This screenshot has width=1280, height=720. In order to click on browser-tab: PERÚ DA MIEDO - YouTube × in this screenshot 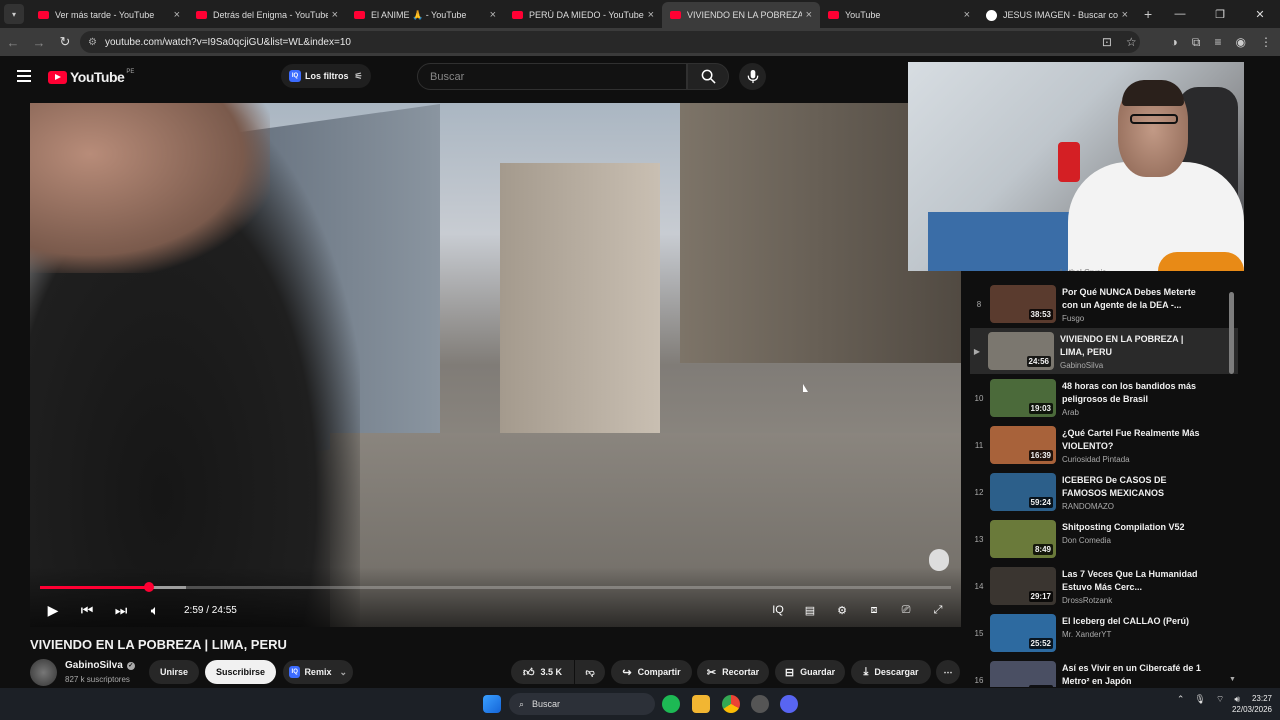, I will do `click(583, 15)`.